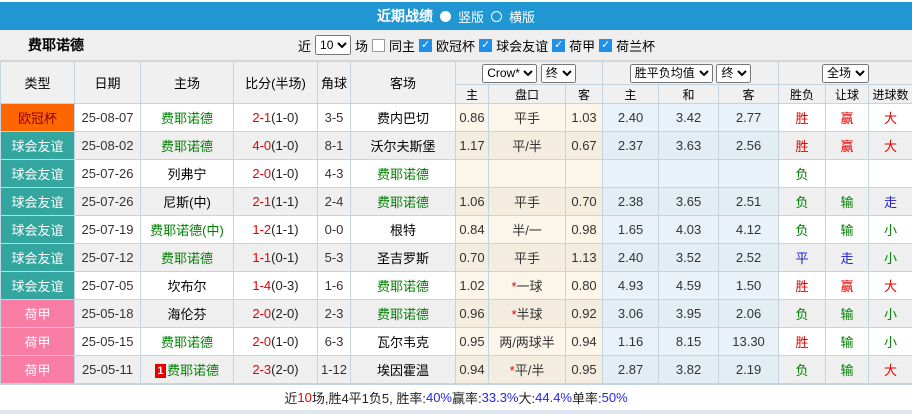 The width and height of the screenshot is (912, 414). What do you see at coordinates (378, 45) in the screenshot?
I see `same-home-checkbox` at bounding box center [378, 45].